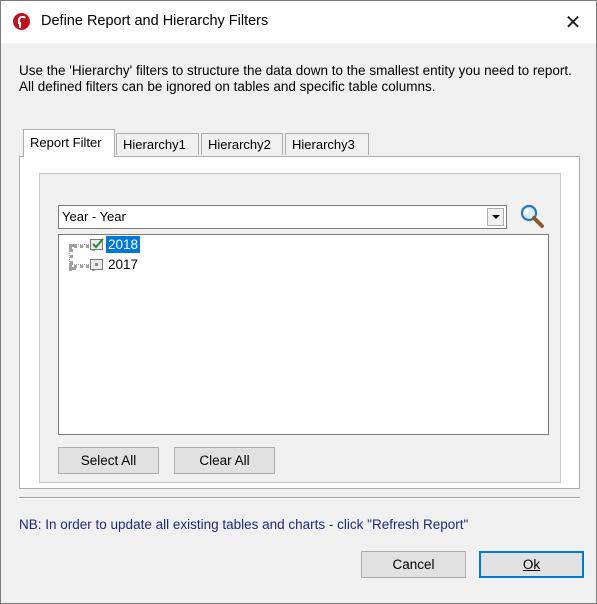  I want to click on field-select-value: Year - Year, so click(94, 216).